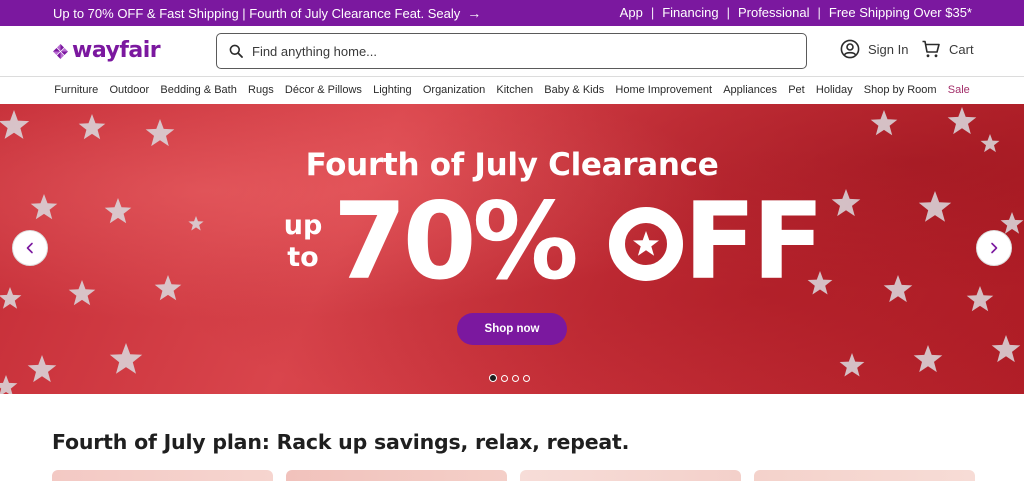 This screenshot has width=1024, height=481. What do you see at coordinates (236, 51) in the screenshot?
I see `search-icon` at bounding box center [236, 51].